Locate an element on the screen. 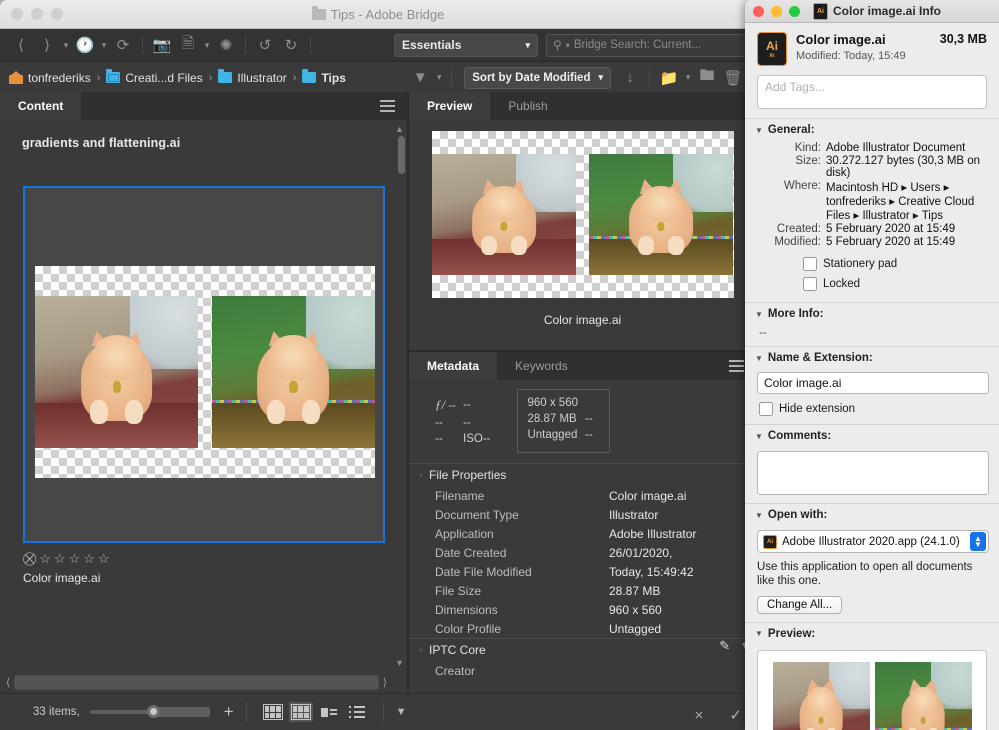  scroll-thumb-horizontal is located at coordinates (196, 682).